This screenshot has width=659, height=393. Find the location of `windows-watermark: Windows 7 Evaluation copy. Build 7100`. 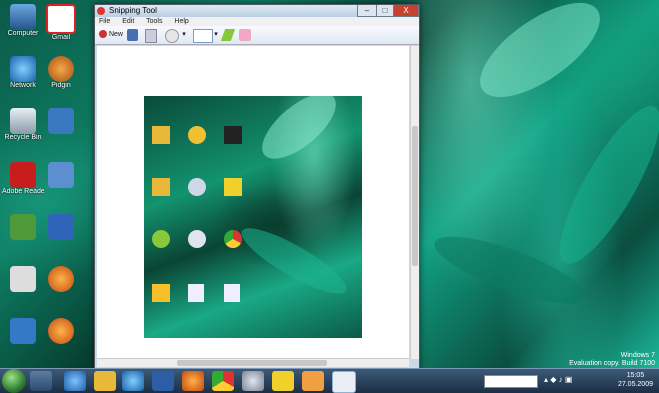

windows-watermark: Windows 7 Evaluation copy. Build 7100 is located at coordinates (612, 359).